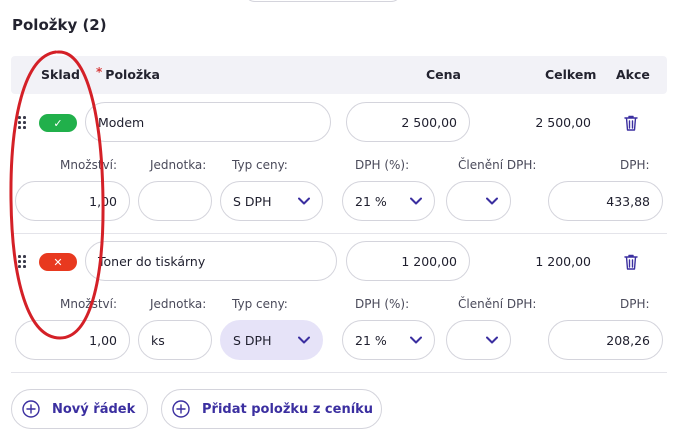 This screenshot has width=684, height=440. What do you see at coordinates (94, 409) in the screenshot?
I see `new-row-label: Nový řádek` at bounding box center [94, 409].